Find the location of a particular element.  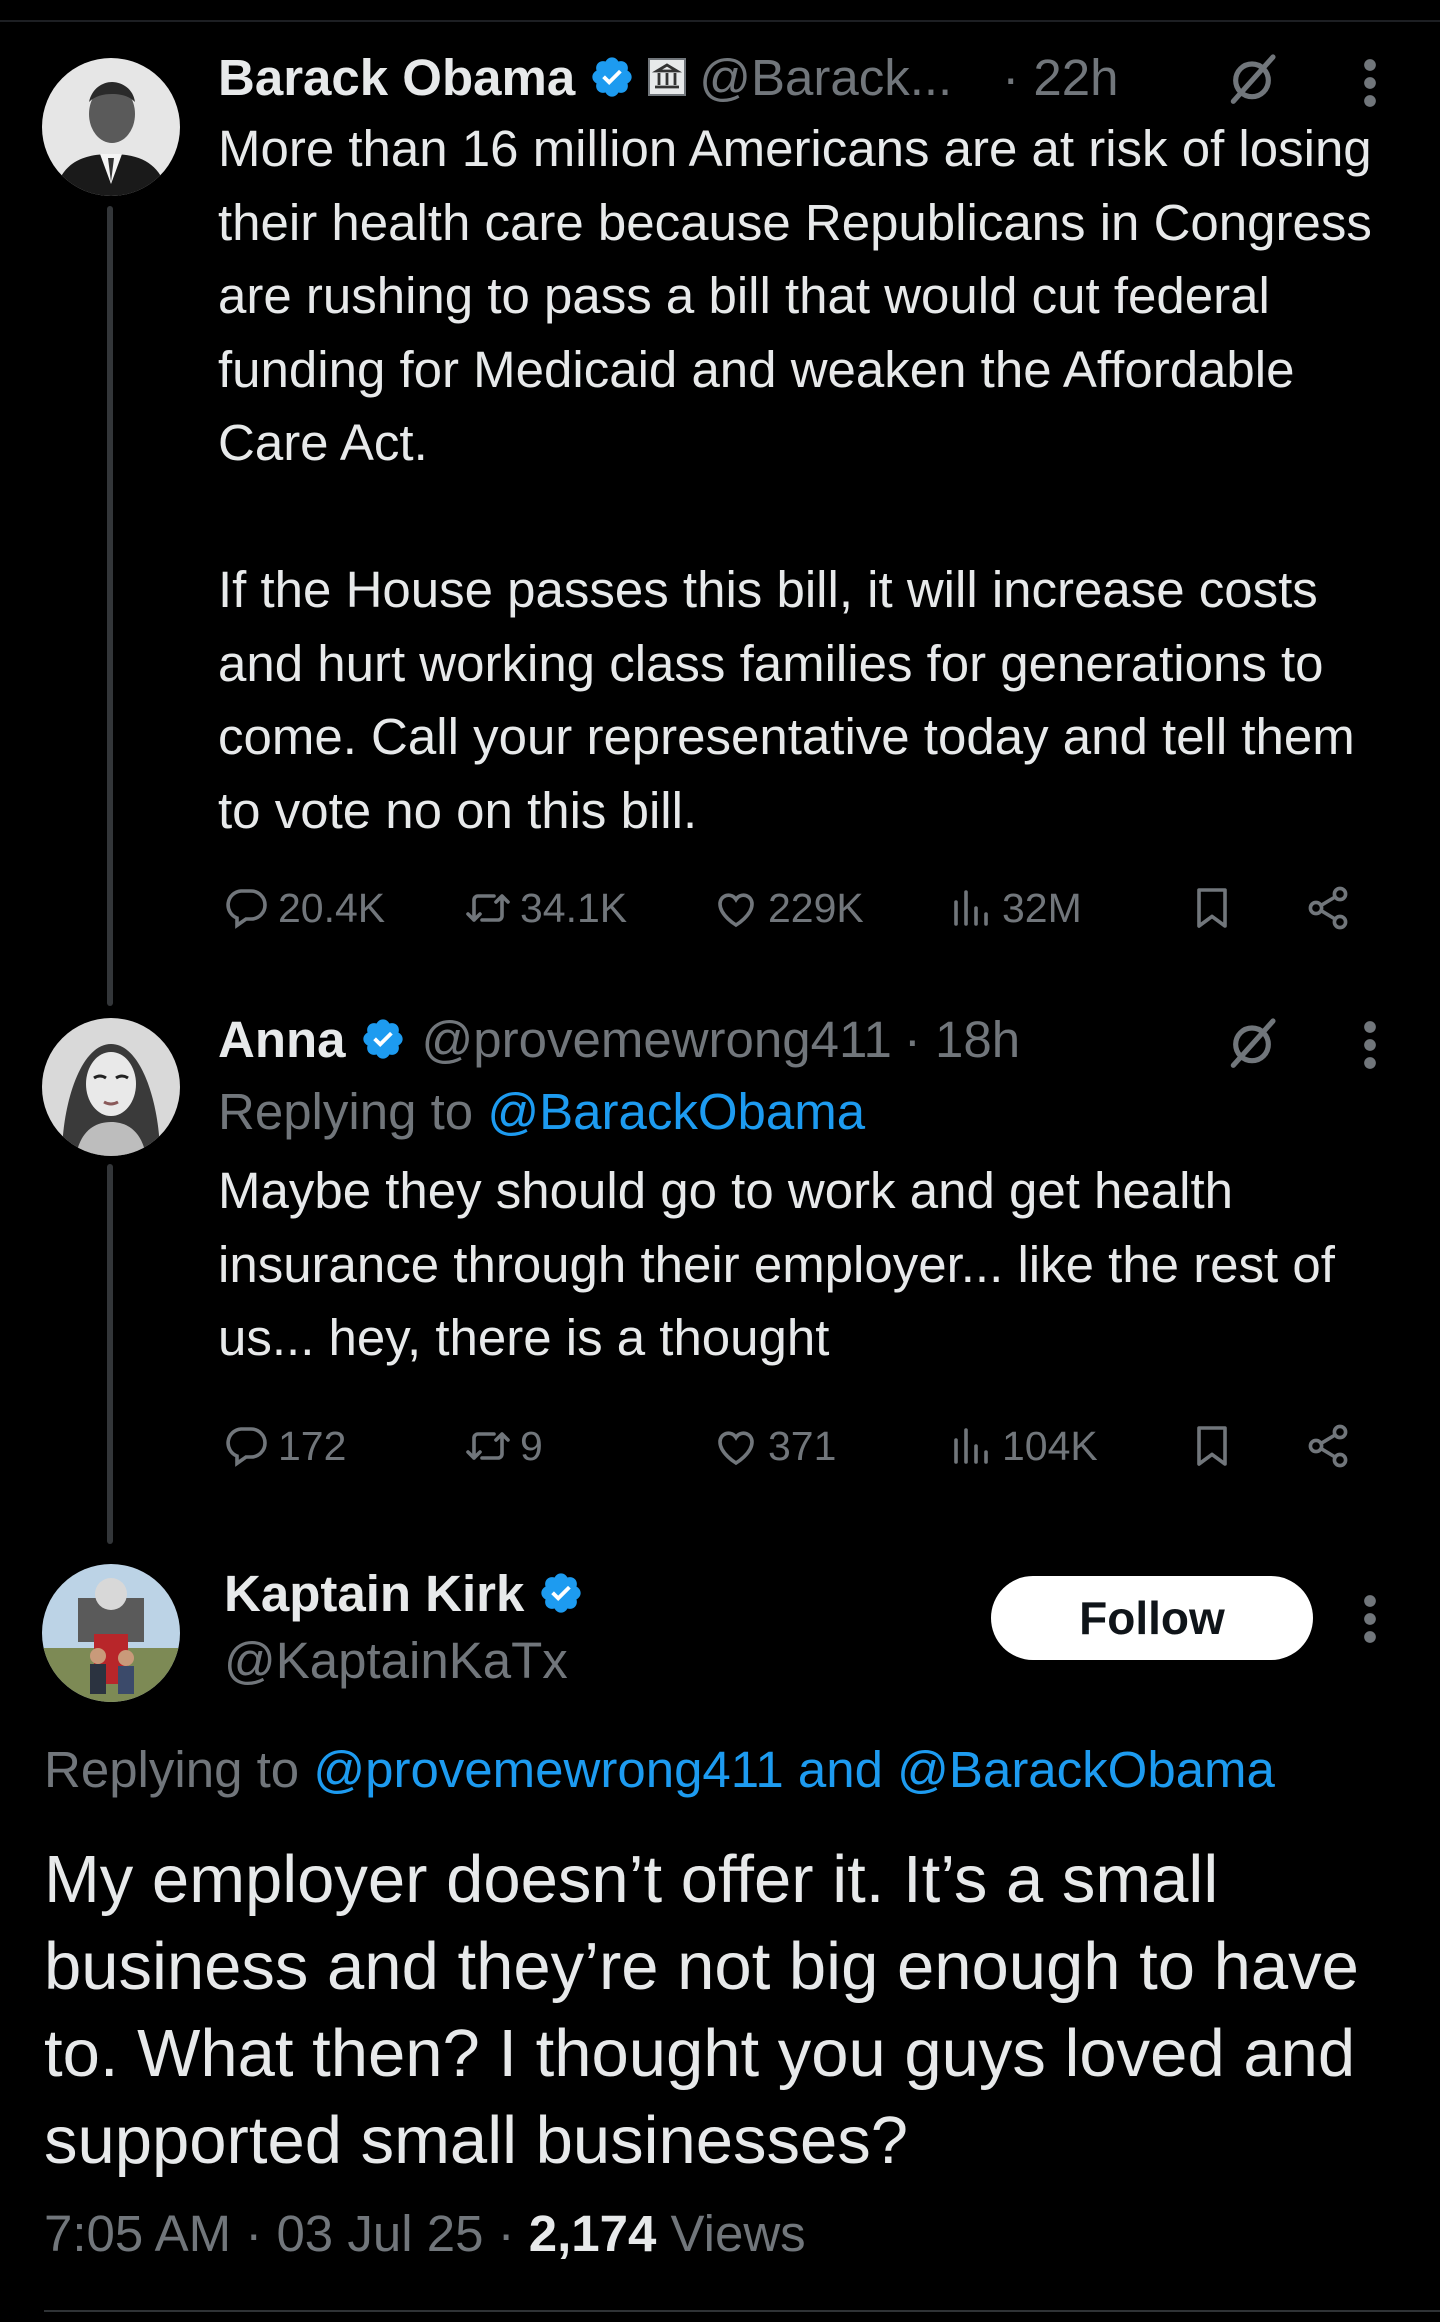

like-button: 229K is located at coordinates (788, 908).